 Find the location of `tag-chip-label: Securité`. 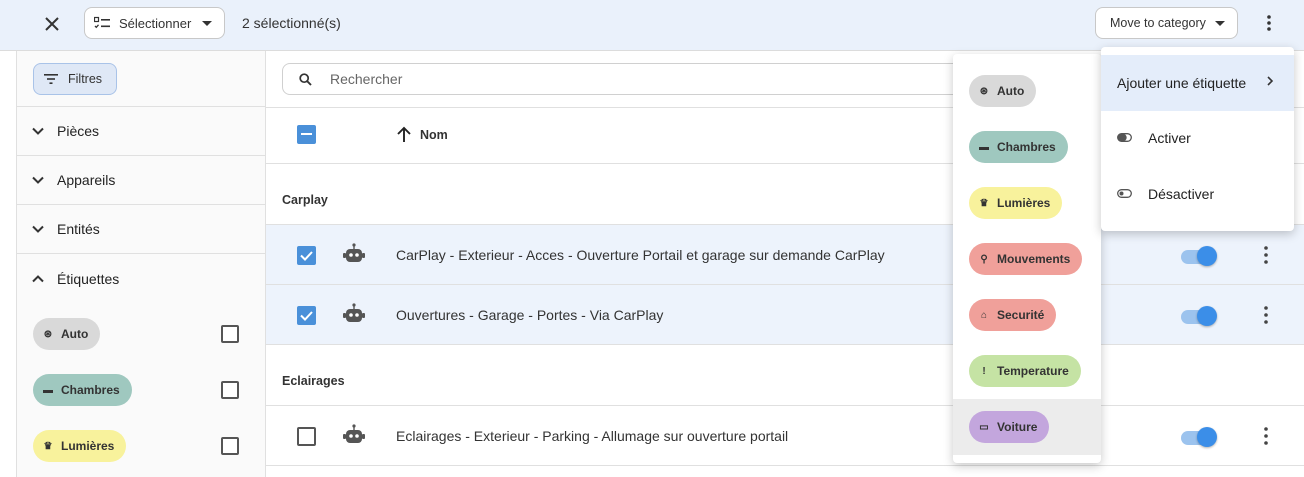

tag-chip-label: Securité is located at coordinates (1021, 315).